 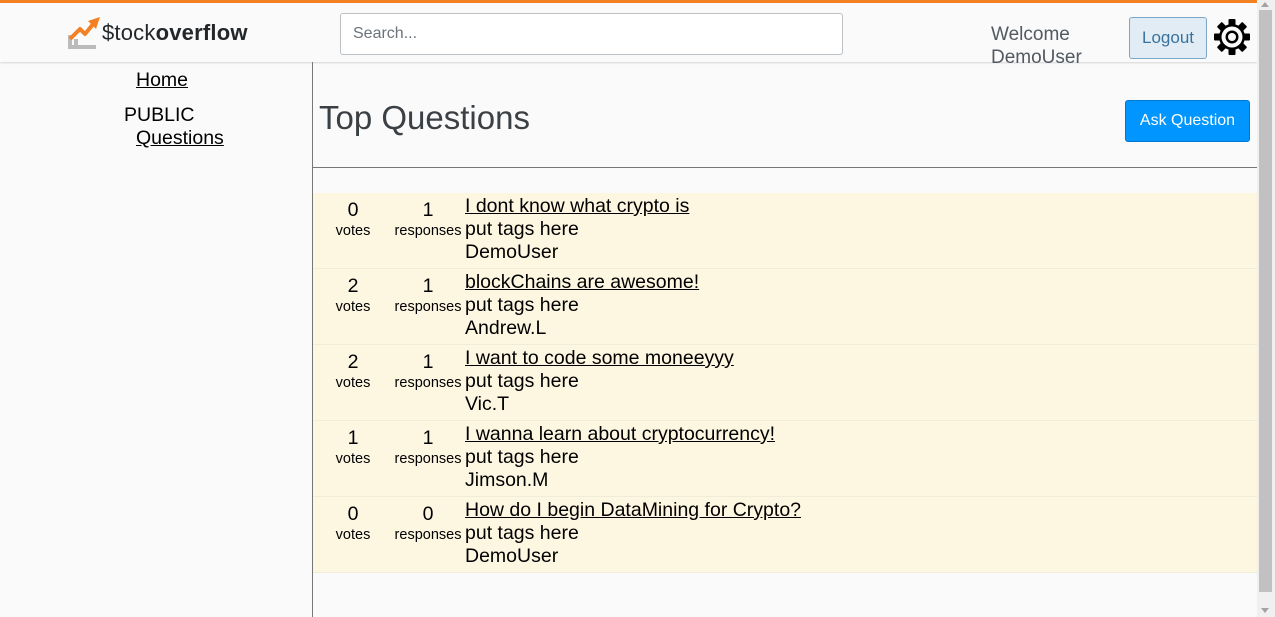 What do you see at coordinates (591, 34) in the screenshot?
I see `search-input` at bounding box center [591, 34].